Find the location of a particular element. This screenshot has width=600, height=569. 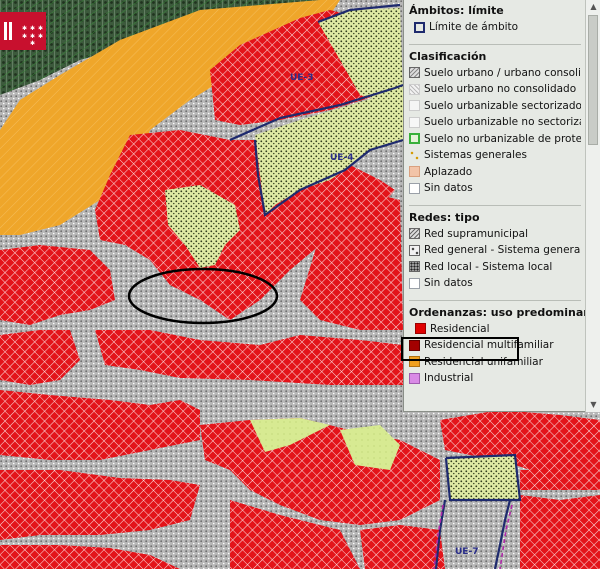

swatch-outline-green is located at coordinates (414, 139).